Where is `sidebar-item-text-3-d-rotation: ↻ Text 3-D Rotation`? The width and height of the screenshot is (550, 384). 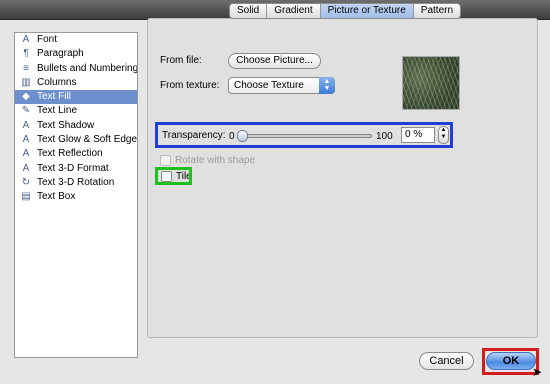
sidebar-item-text-3-d-rotation: ↻ Text 3-D Rotation is located at coordinates (76, 183).